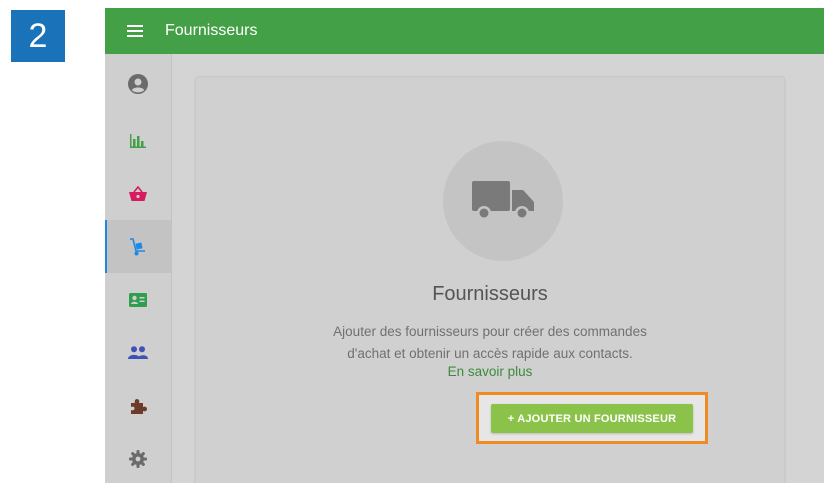 This screenshot has height=483, width=824. I want to click on sidebar-item-account, so click(138, 84).